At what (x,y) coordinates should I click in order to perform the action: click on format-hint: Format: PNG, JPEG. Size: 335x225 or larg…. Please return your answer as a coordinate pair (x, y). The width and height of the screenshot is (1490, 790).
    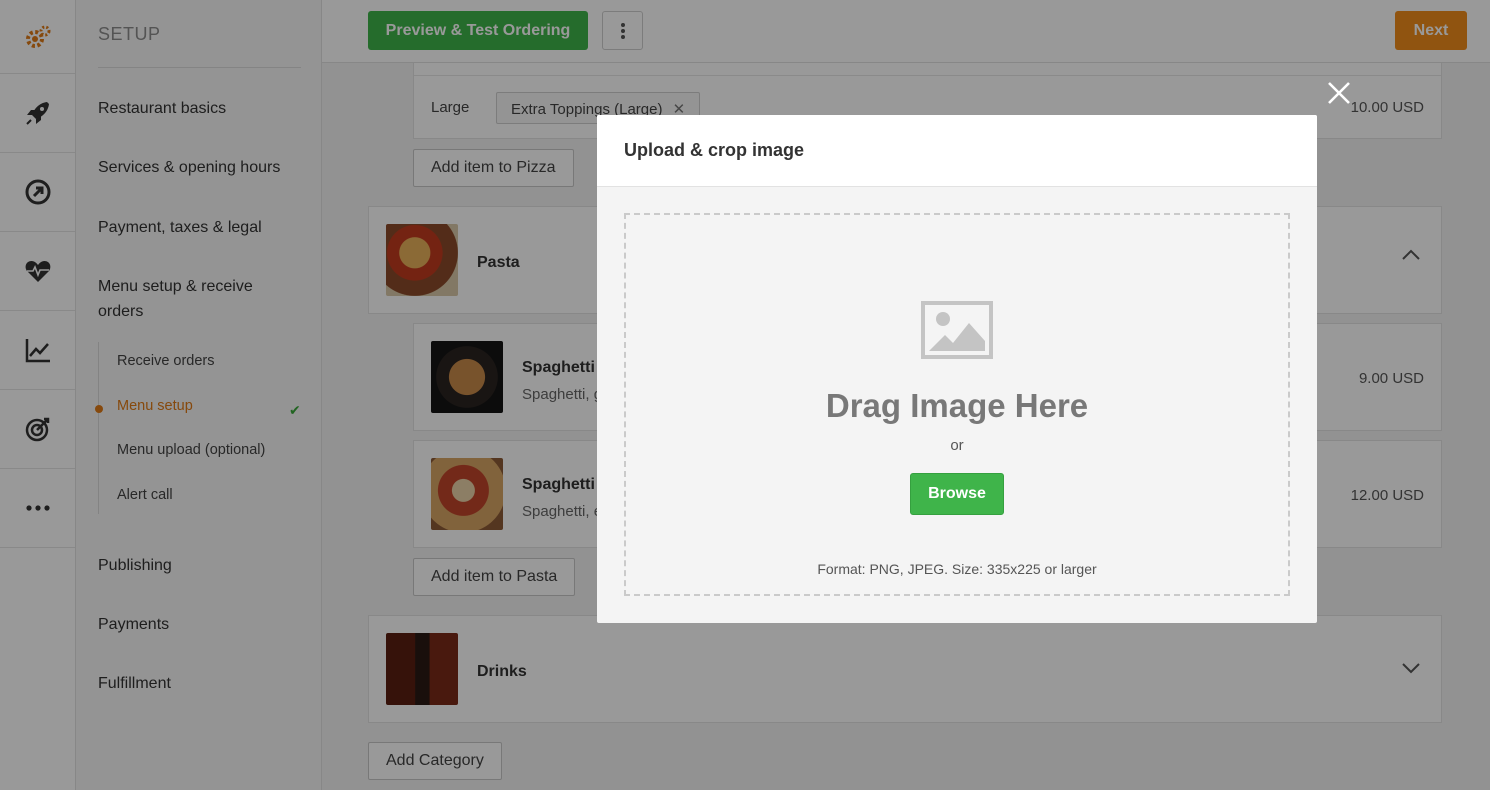
    Looking at the image, I should click on (957, 569).